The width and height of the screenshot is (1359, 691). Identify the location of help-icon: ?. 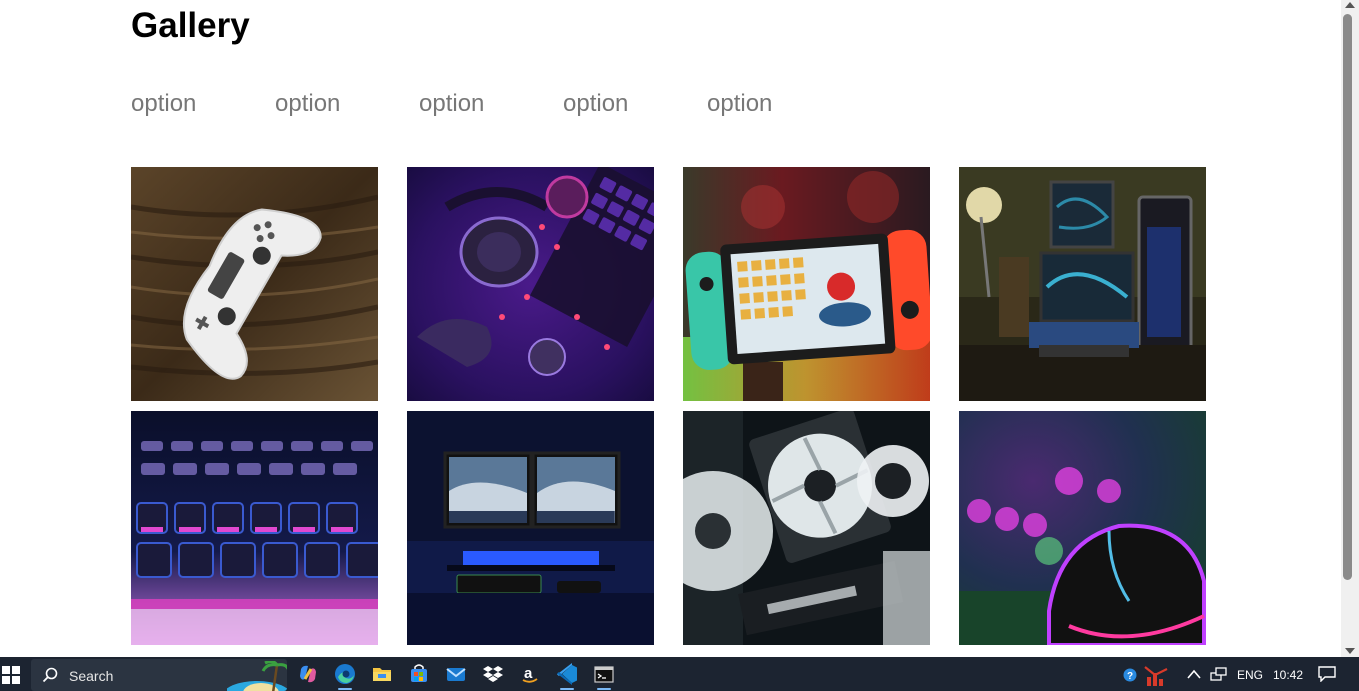
(1130, 675).